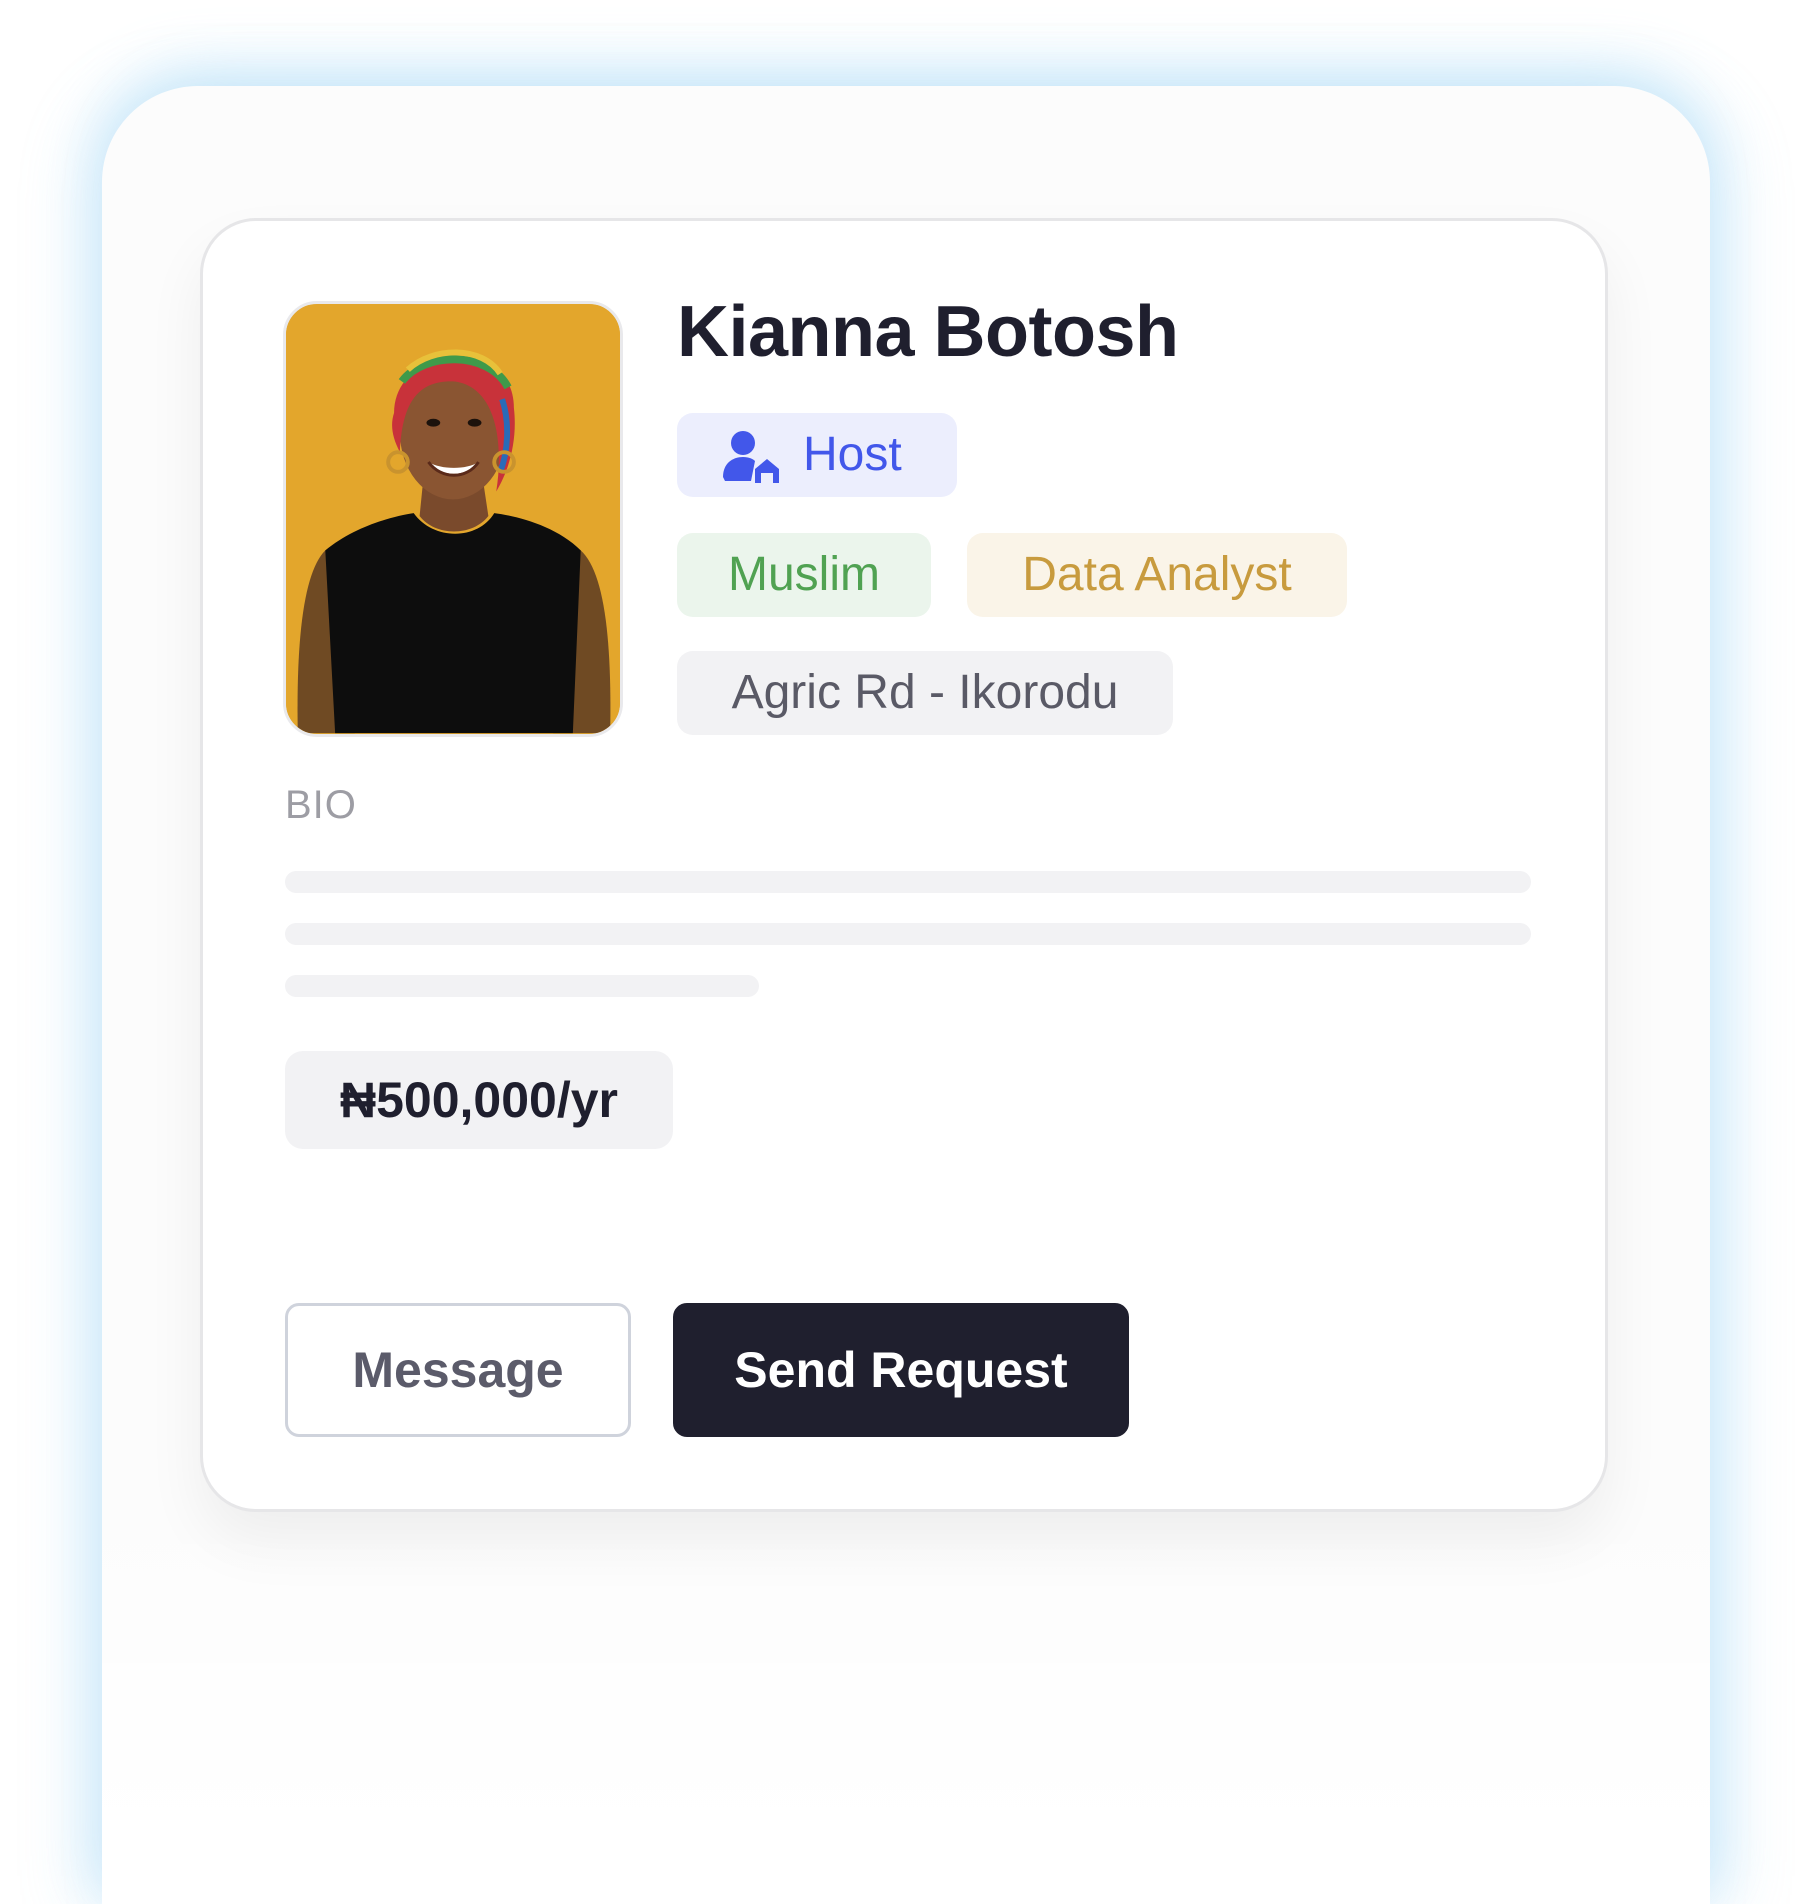  Describe the element at coordinates (901, 1370) in the screenshot. I see `send-request-button: Send Request` at that location.